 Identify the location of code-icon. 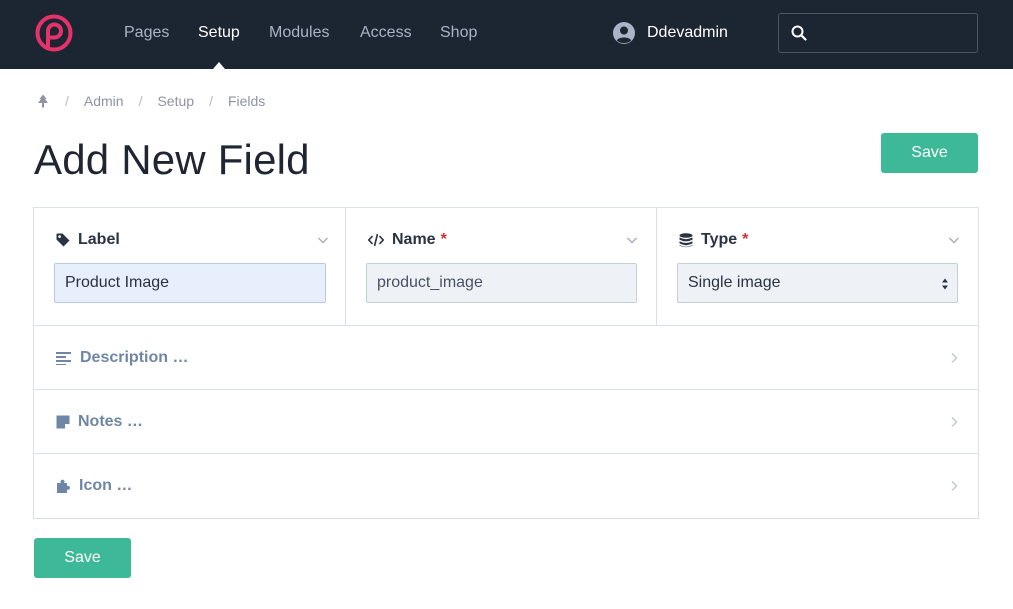
(376, 240).